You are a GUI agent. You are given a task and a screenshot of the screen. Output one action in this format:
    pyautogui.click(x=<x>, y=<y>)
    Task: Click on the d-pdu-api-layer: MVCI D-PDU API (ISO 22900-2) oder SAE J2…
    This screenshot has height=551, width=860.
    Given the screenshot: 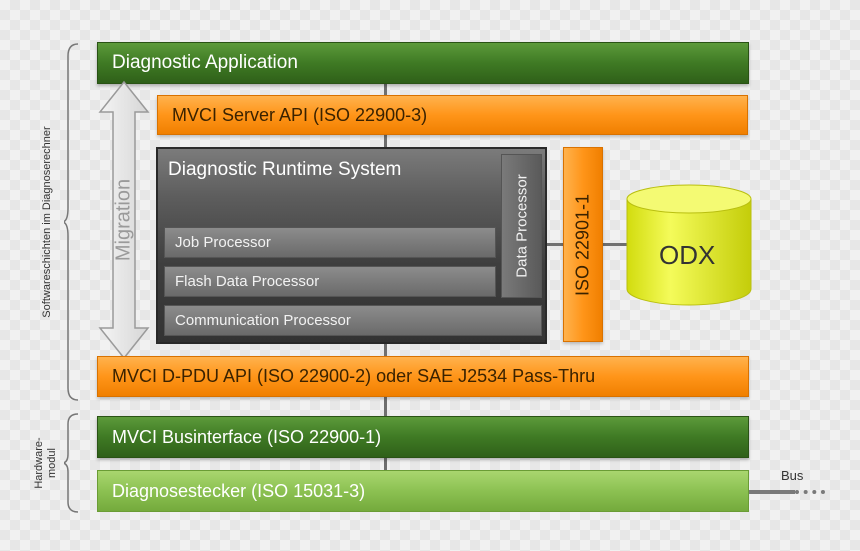 What is the action you would take?
    pyautogui.click(x=423, y=376)
    